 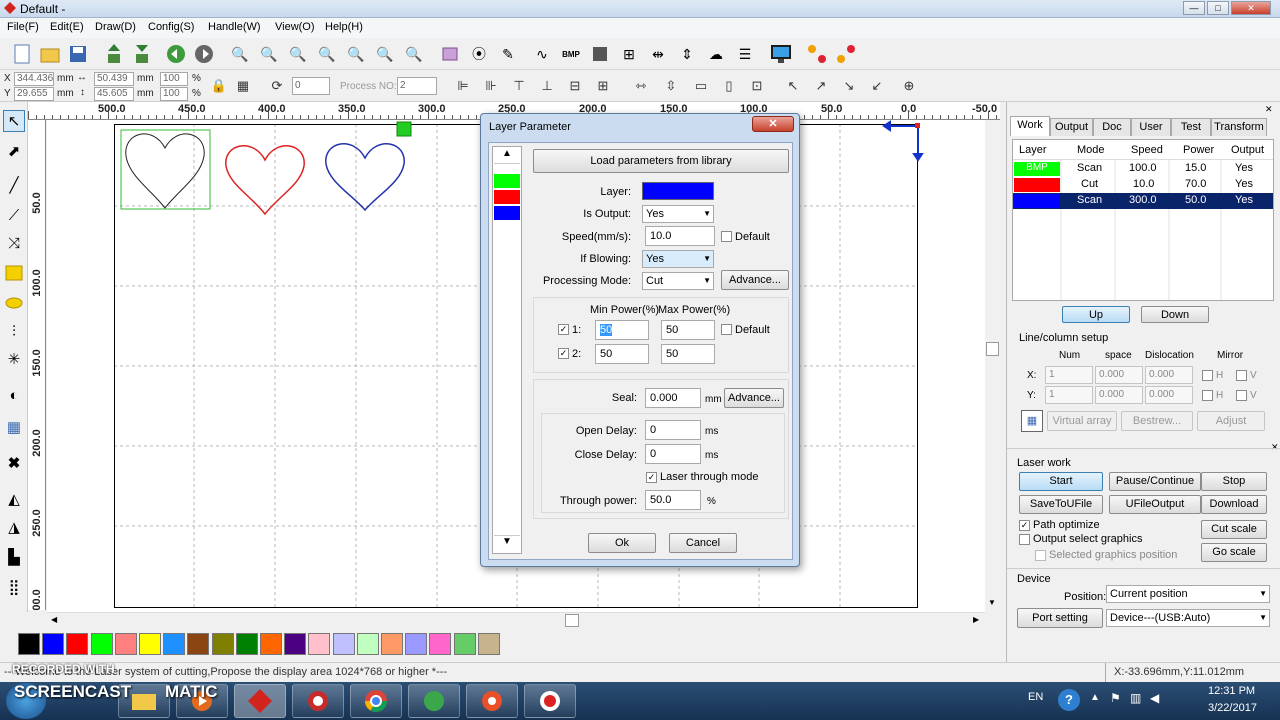 I want to click on lc-y-mirror-v-checkbox, so click(x=1241, y=395).